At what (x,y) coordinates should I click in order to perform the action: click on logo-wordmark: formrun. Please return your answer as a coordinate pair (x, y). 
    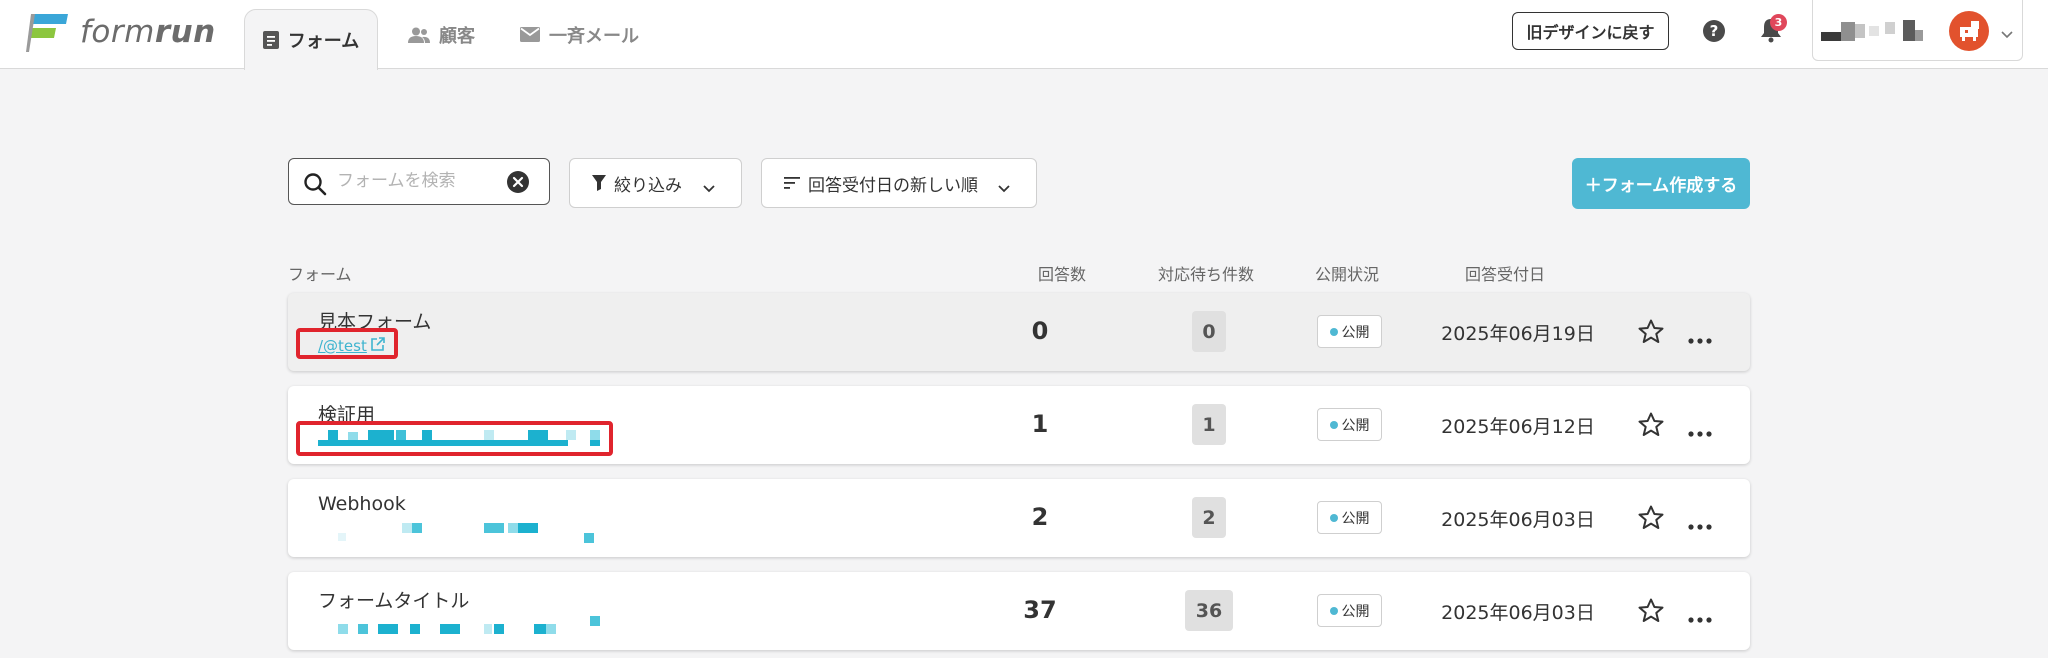
    Looking at the image, I should click on (148, 32).